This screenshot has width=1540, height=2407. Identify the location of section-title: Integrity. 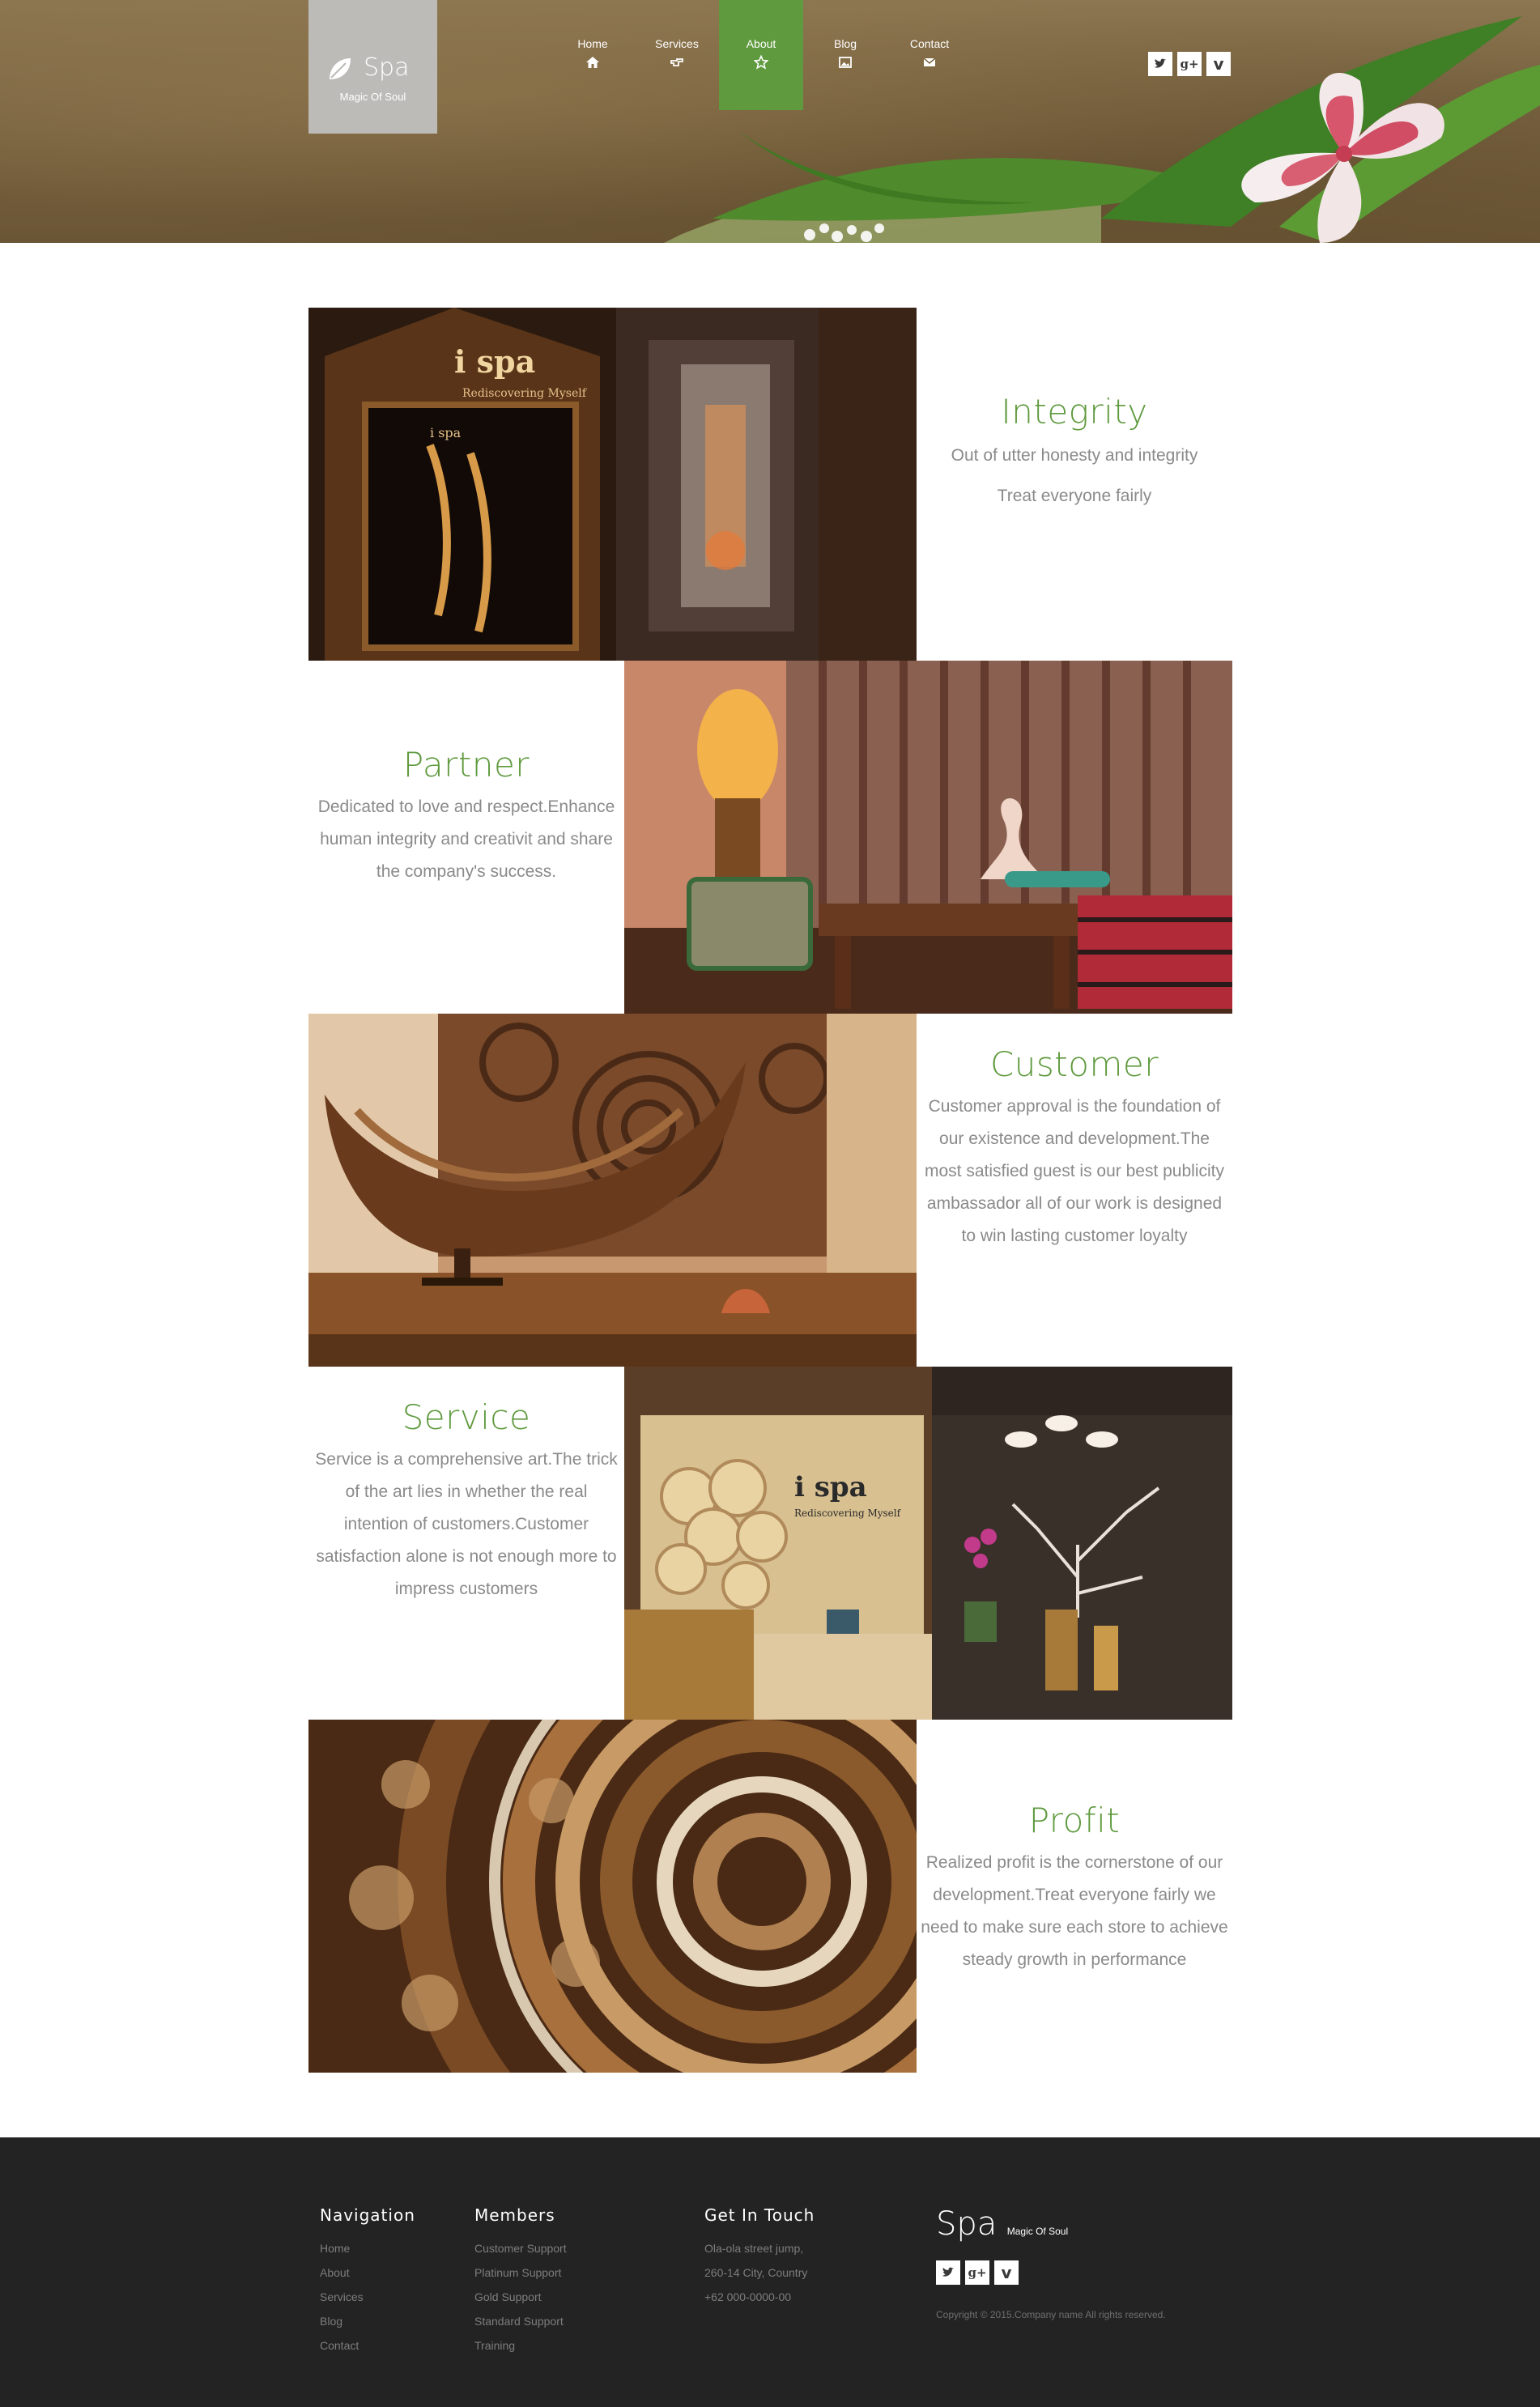
(1074, 412).